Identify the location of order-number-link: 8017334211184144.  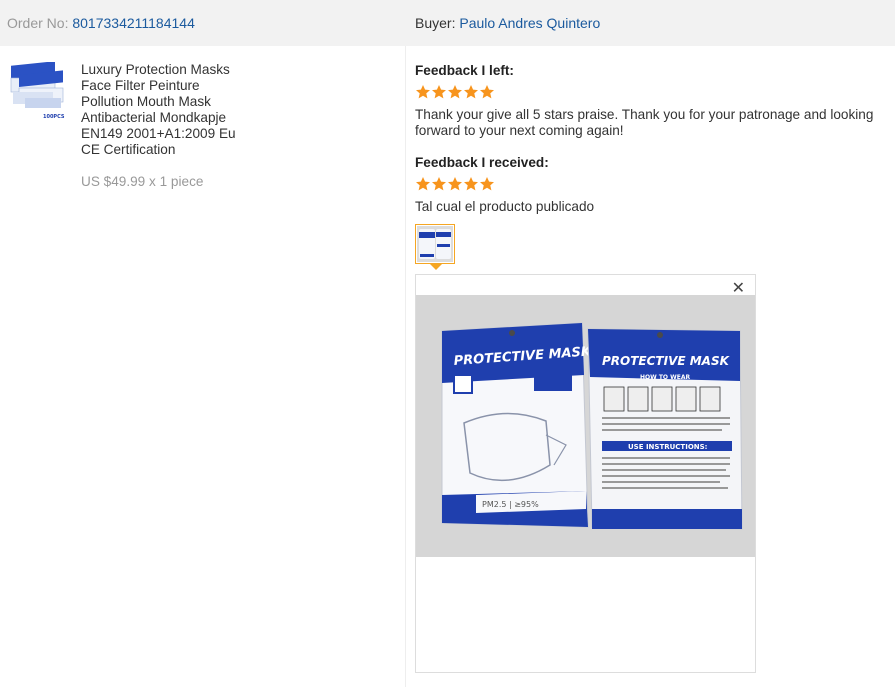
(133, 23).